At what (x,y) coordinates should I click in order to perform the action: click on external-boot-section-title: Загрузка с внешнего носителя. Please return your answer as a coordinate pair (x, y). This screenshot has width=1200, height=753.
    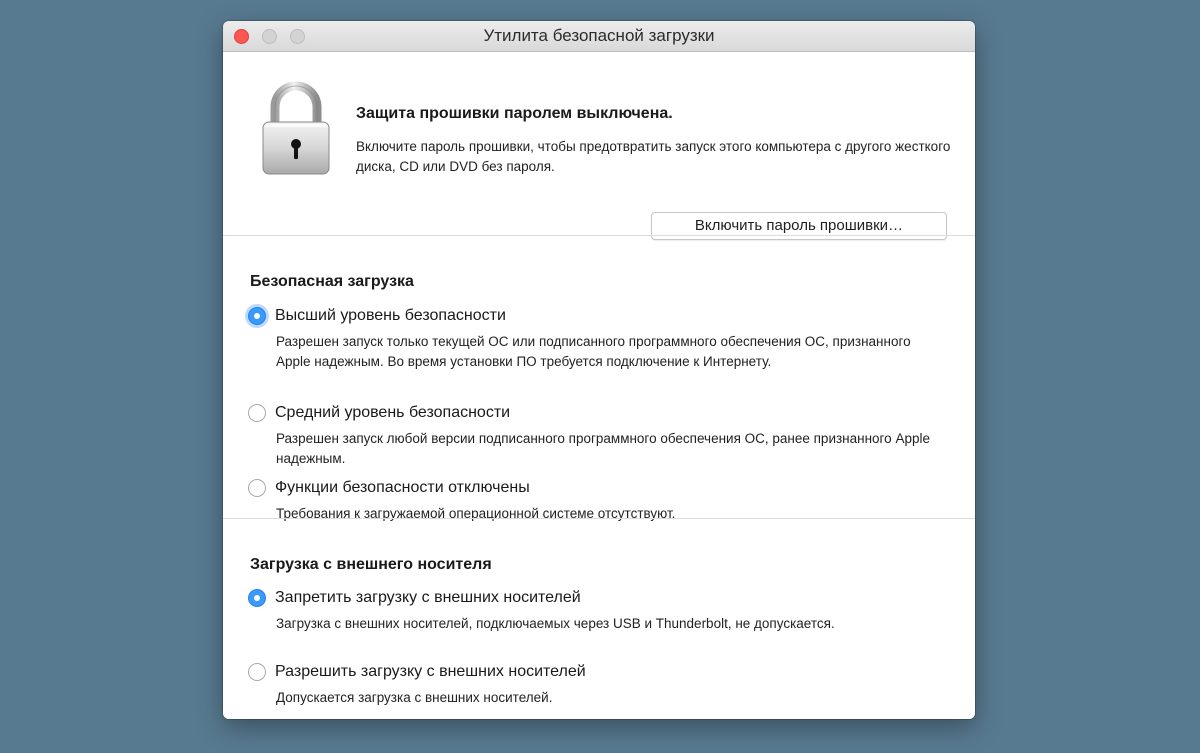
    Looking at the image, I should click on (371, 564).